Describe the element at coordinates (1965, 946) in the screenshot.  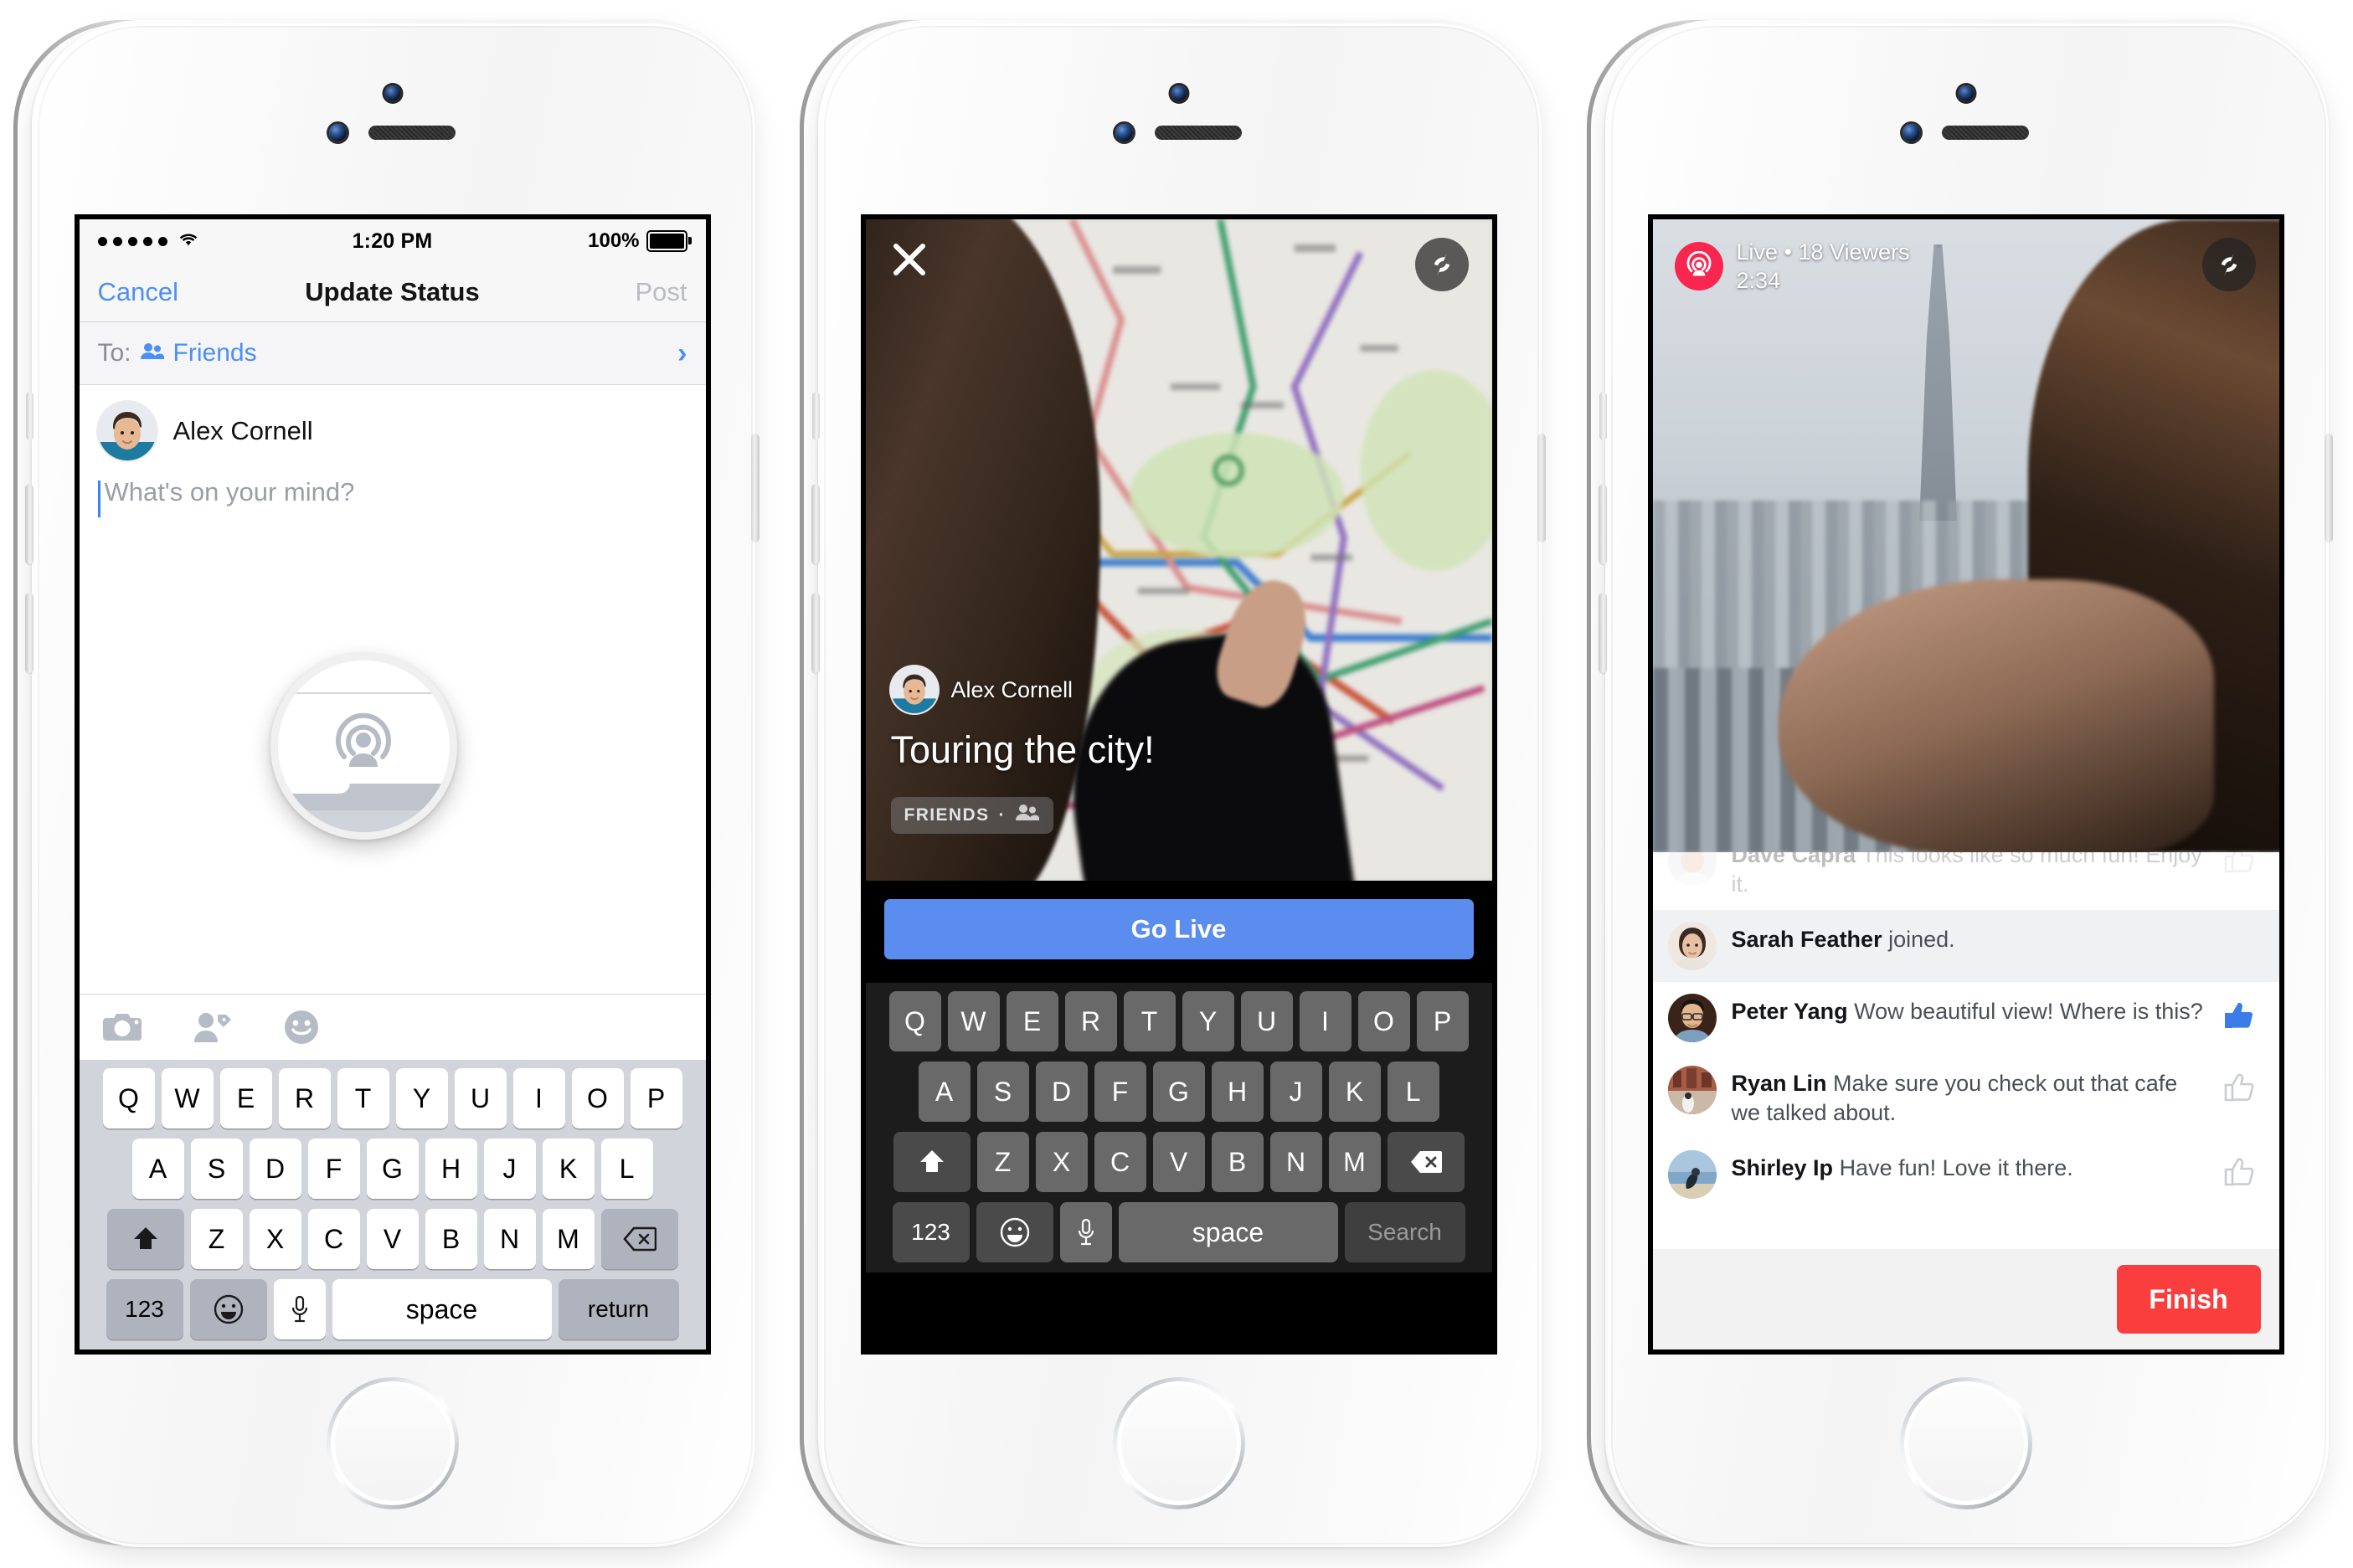
I see `list-item: Sarah Feather joined.` at that location.